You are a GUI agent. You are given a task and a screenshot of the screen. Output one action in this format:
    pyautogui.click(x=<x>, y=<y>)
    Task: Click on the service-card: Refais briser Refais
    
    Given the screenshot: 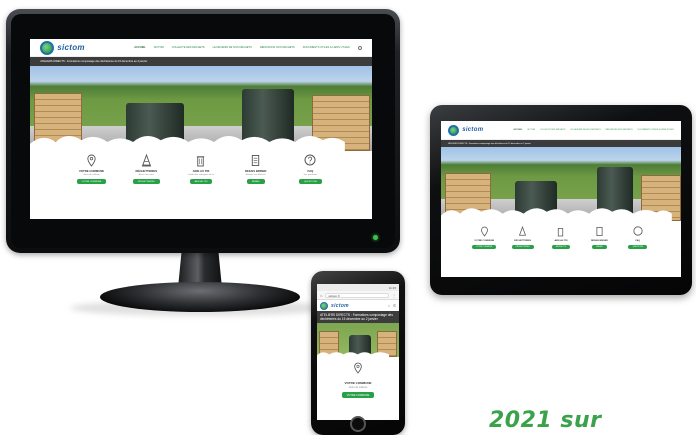 What is the action you would take?
    pyautogui.click(x=599, y=236)
    